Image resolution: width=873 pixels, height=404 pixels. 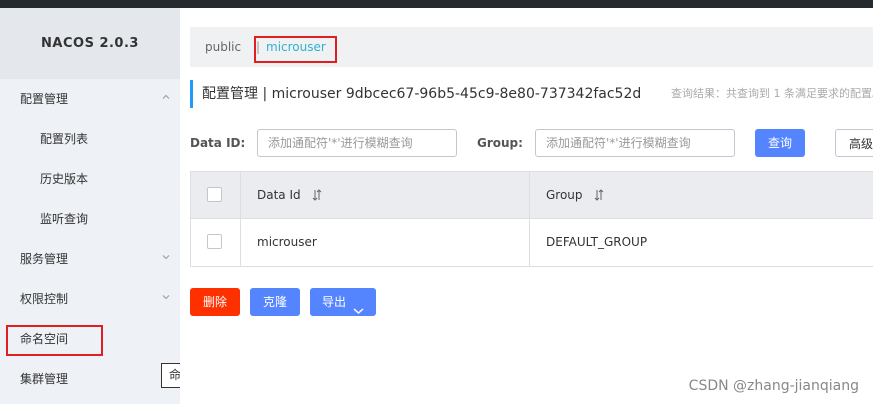 I want to click on sidebar-item-label: 配置列表, so click(x=64, y=139).